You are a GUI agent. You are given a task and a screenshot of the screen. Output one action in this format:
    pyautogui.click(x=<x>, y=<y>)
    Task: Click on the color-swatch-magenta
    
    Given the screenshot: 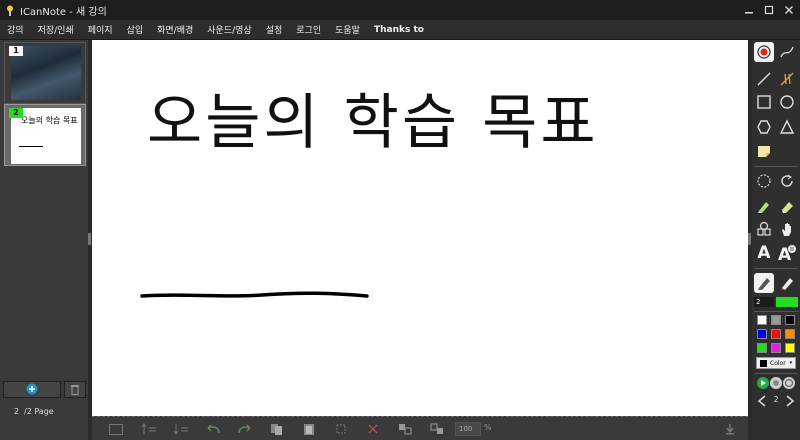 What is the action you would take?
    pyautogui.click(x=776, y=348)
    